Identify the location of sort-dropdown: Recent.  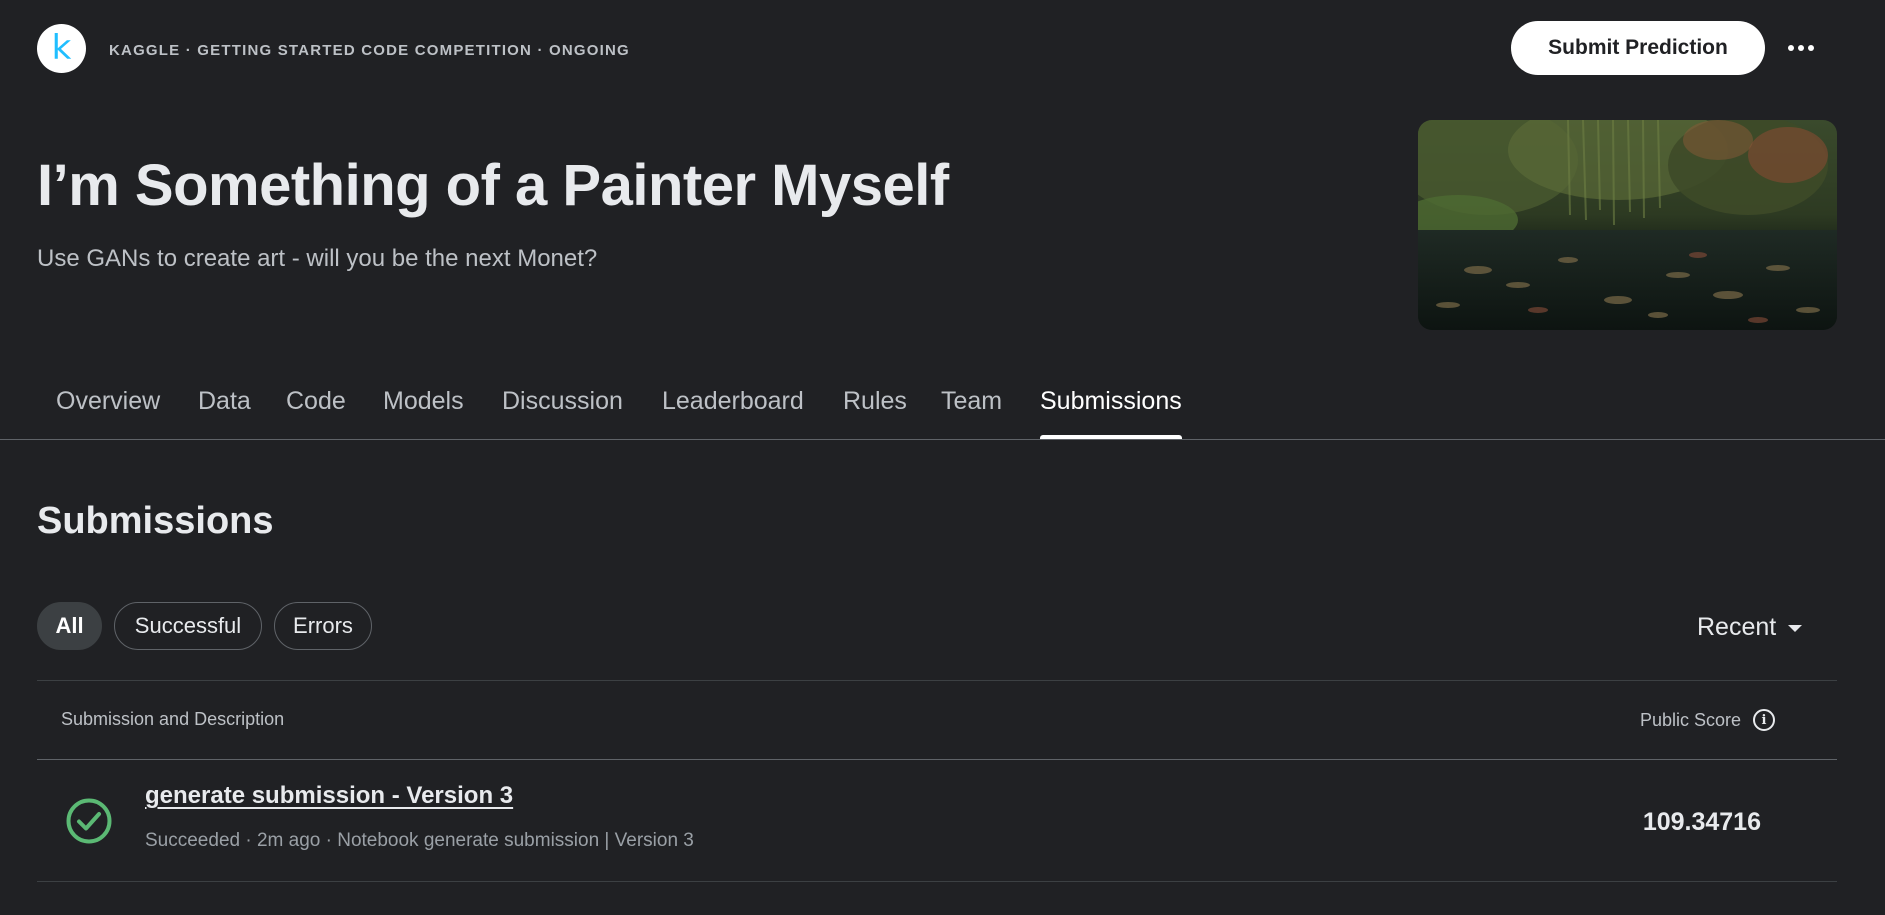
(1750, 627).